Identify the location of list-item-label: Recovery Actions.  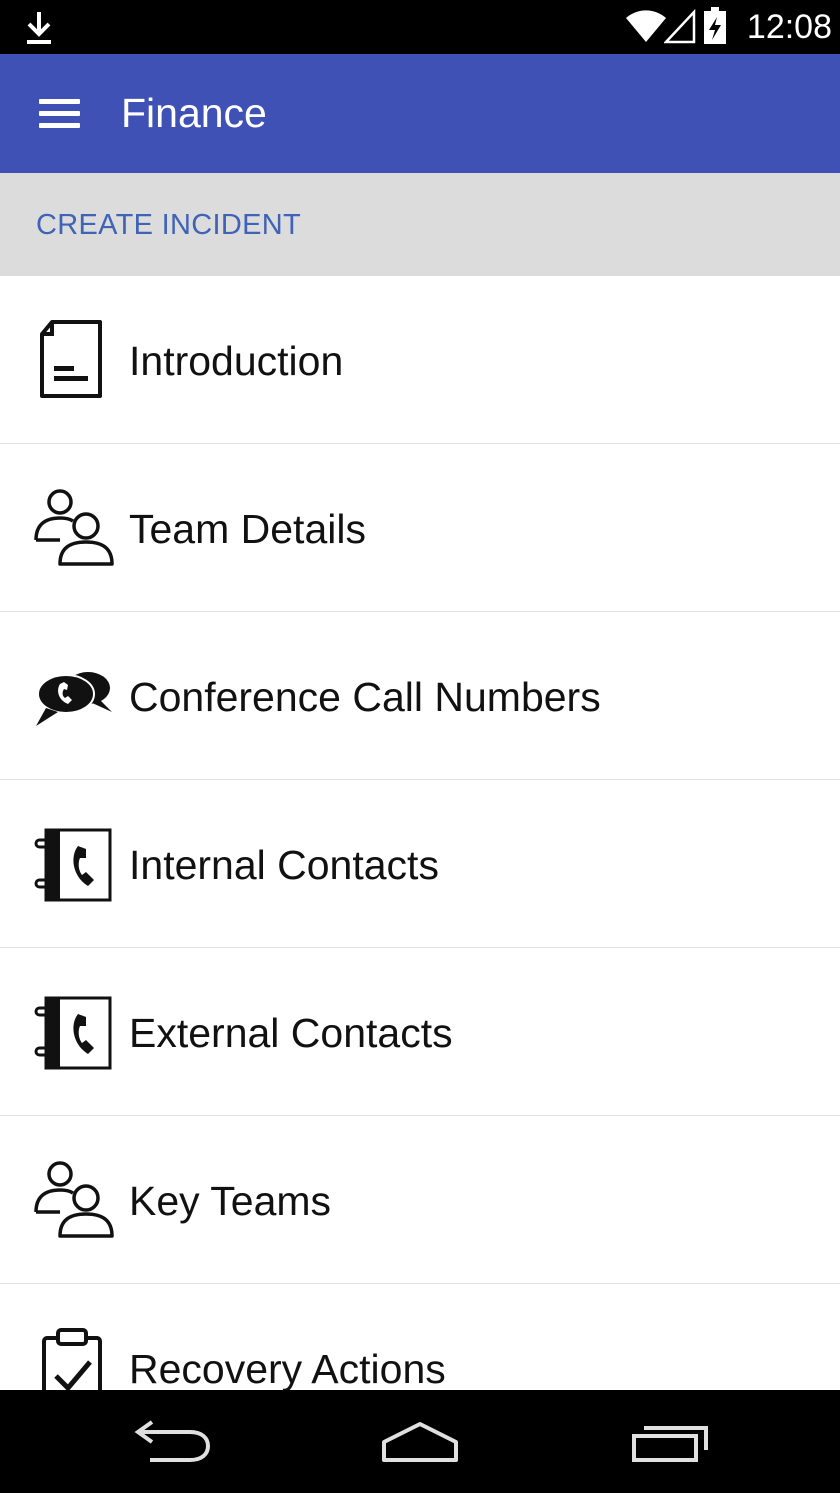
(287, 1369).